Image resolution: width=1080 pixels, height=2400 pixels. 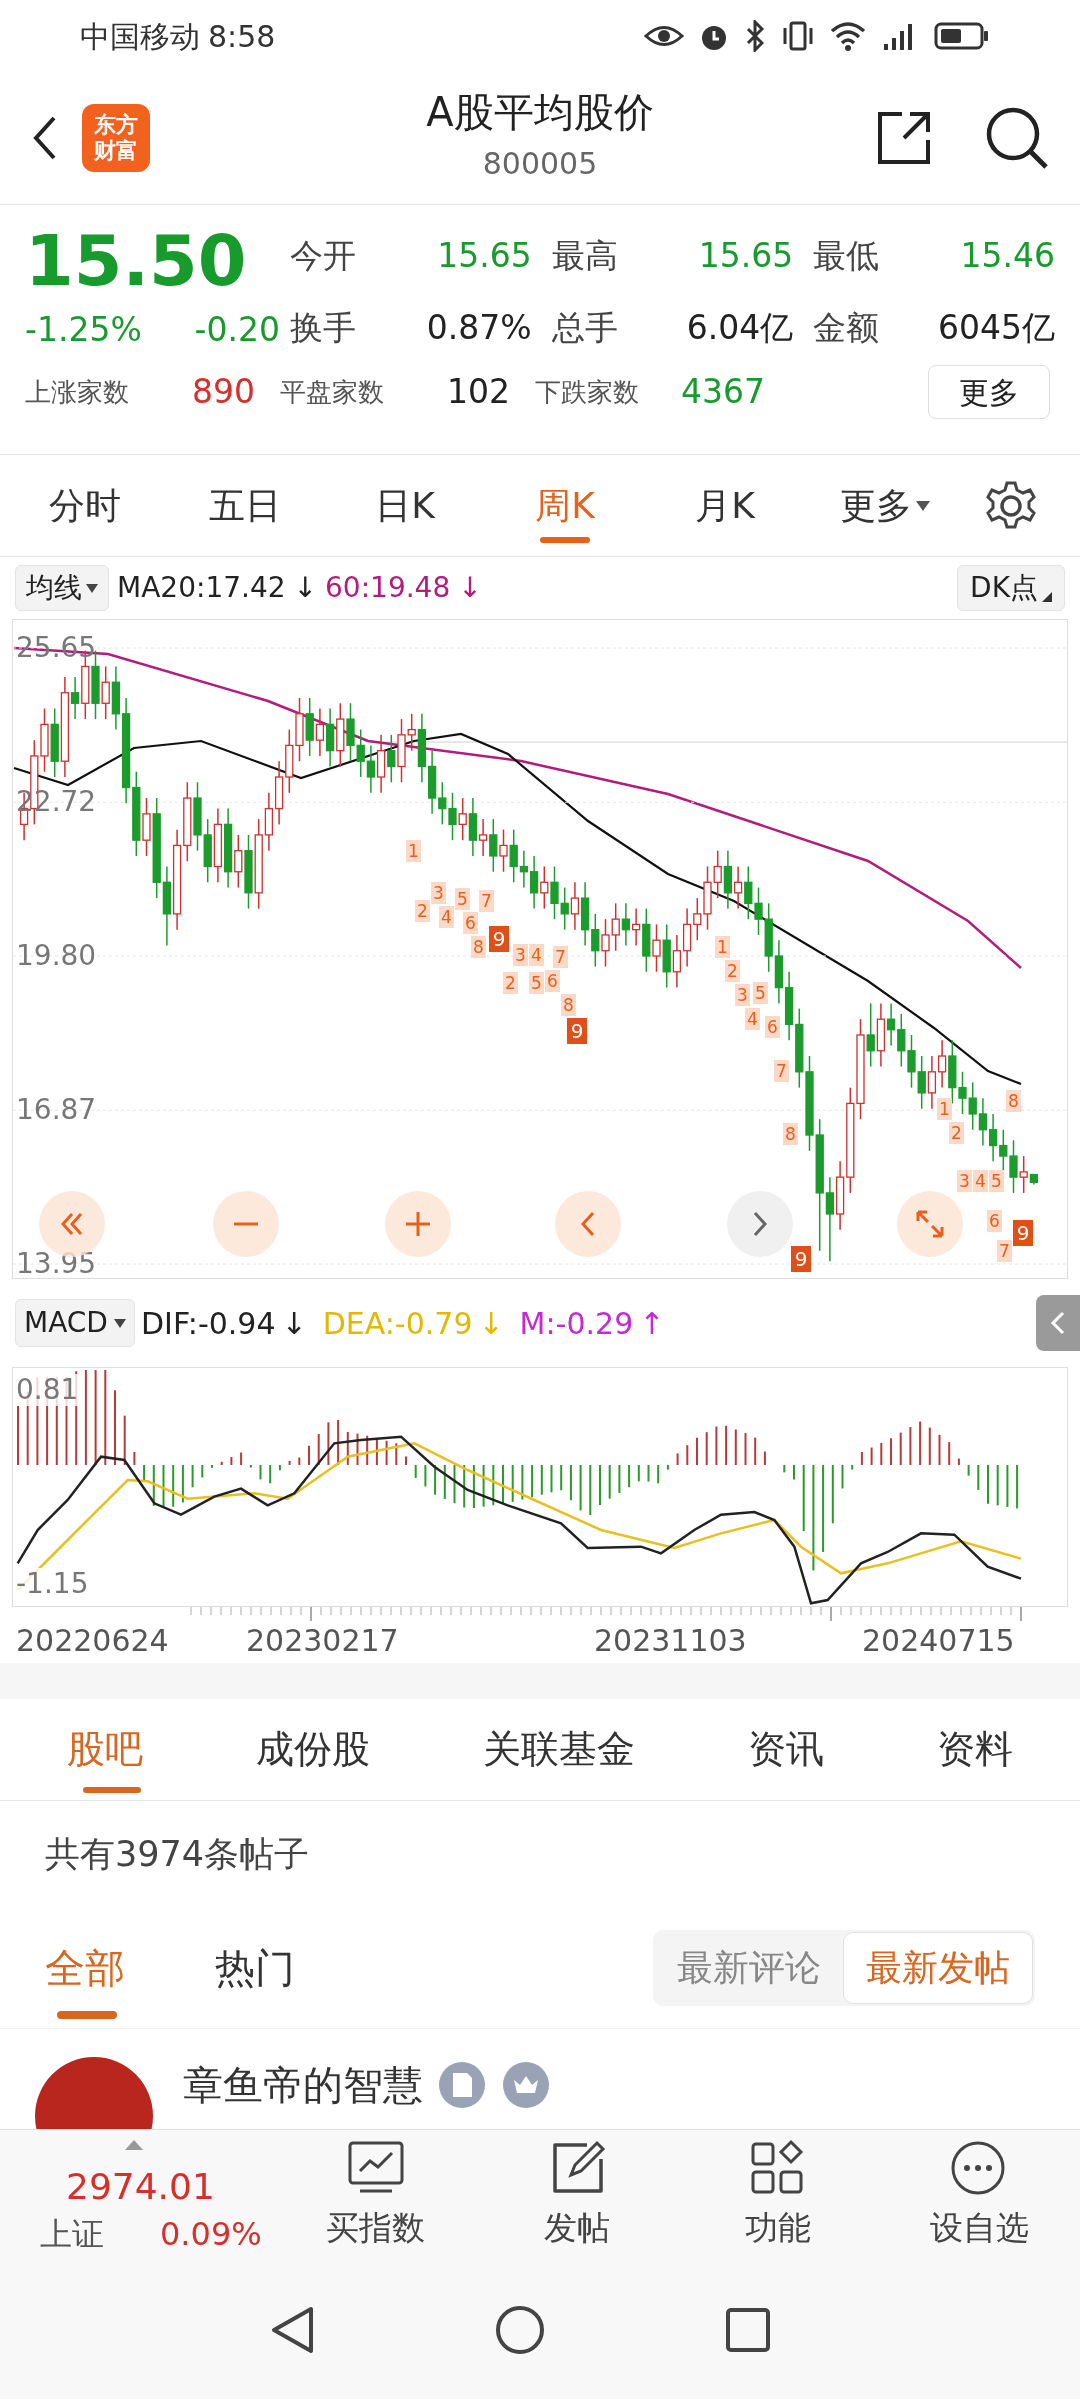 I want to click on current-price: 15.50, so click(x=136, y=261).